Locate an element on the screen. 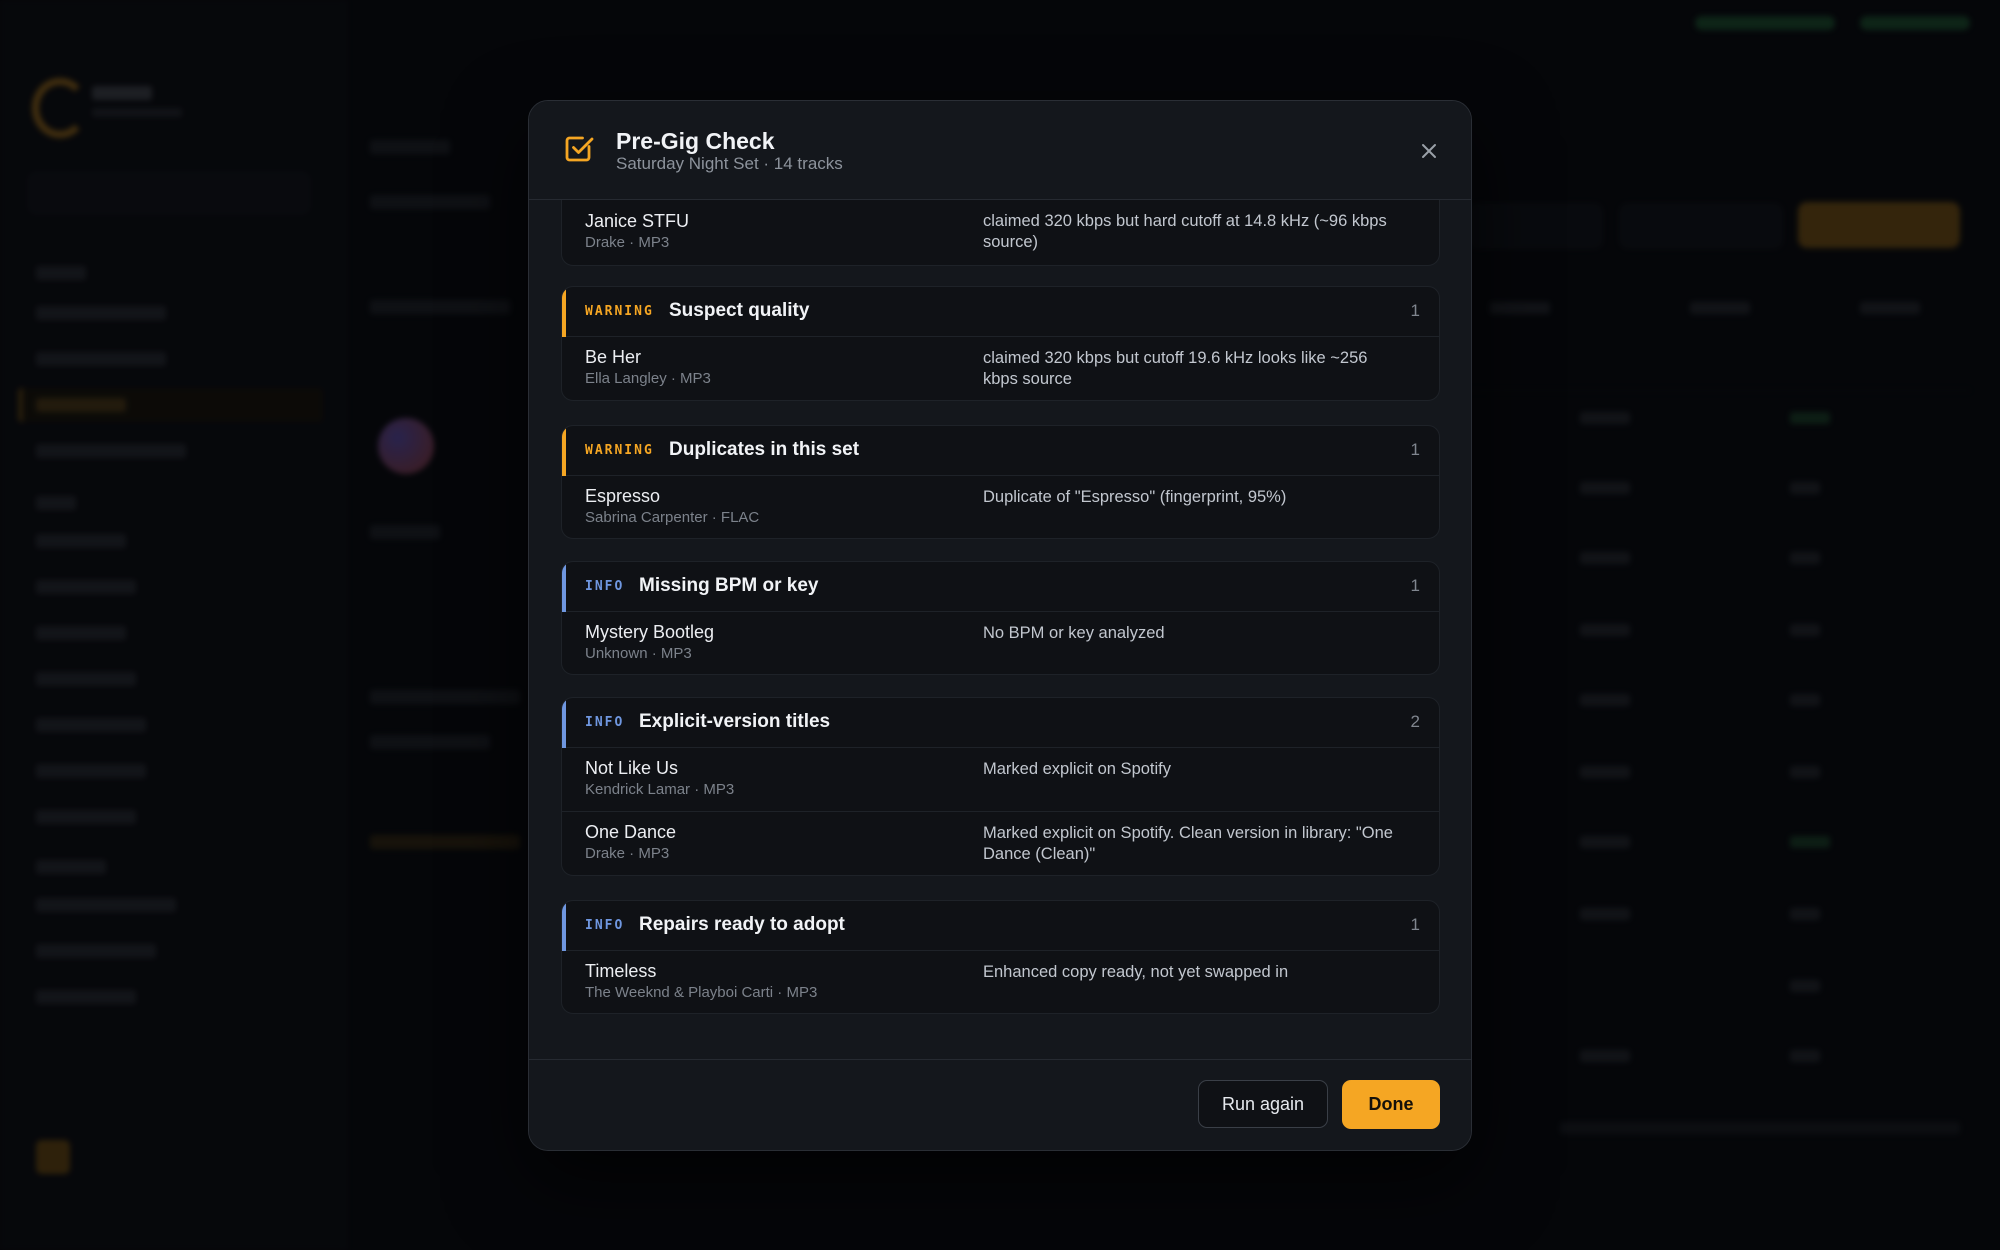  track-meta: The Weeknd & Playboi Carti · MP3 is located at coordinates (701, 992).